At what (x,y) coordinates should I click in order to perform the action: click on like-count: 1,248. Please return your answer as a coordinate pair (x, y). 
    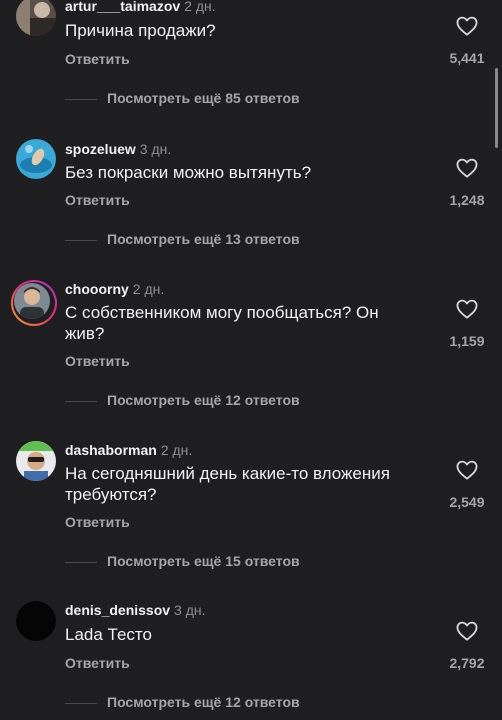
    Looking at the image, I should click on (467, 200).